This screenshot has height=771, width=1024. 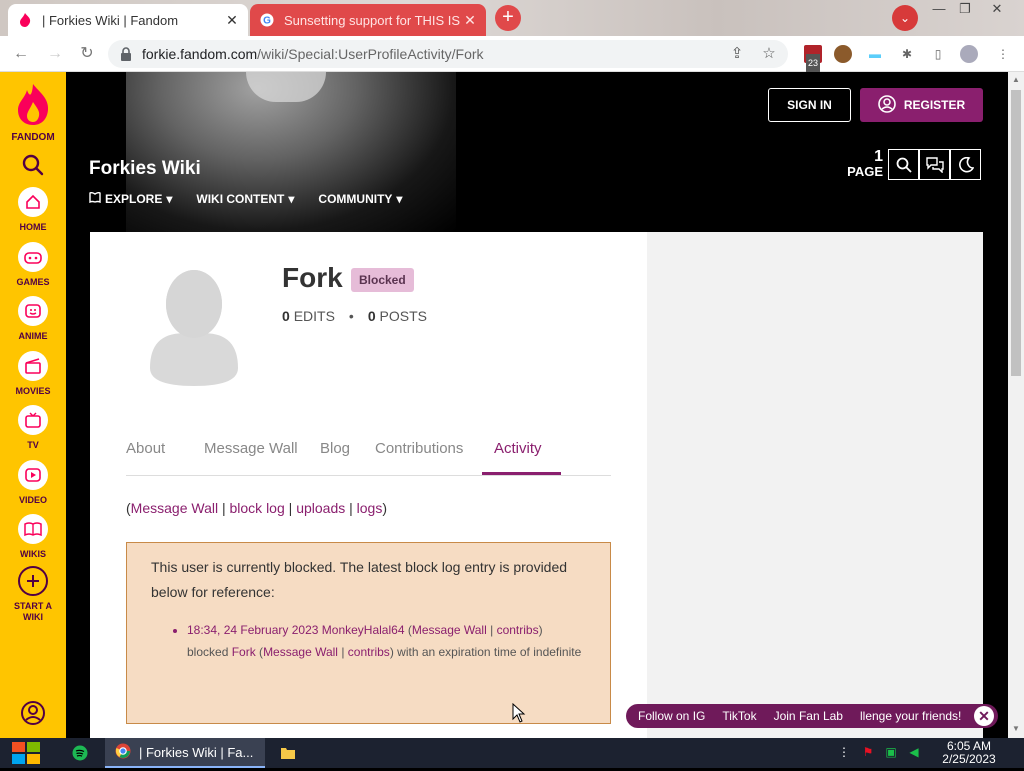 I want to click on rail-item-games: GAMES, so click(x=33, y=265).